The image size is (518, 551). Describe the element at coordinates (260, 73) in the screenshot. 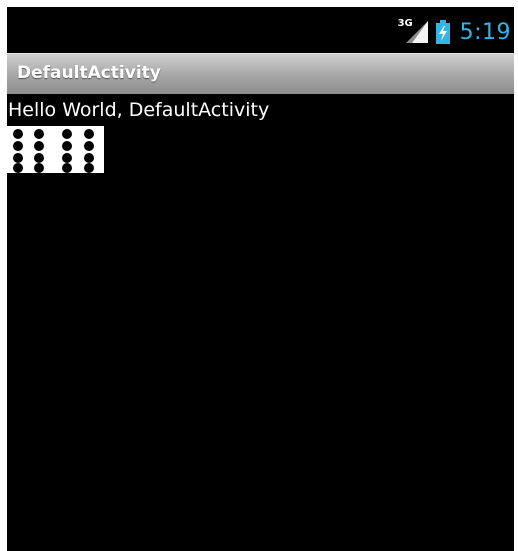

I see `action-bar: DefaultActivity` at that location.